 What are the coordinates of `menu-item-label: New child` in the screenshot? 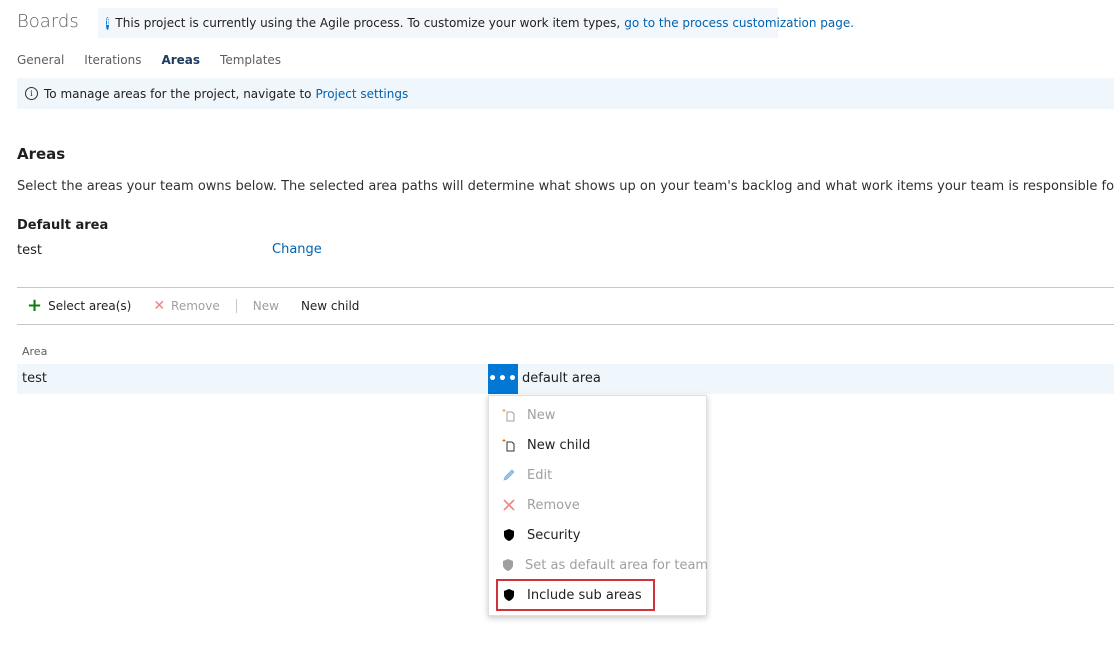 It's located at (559, 445).